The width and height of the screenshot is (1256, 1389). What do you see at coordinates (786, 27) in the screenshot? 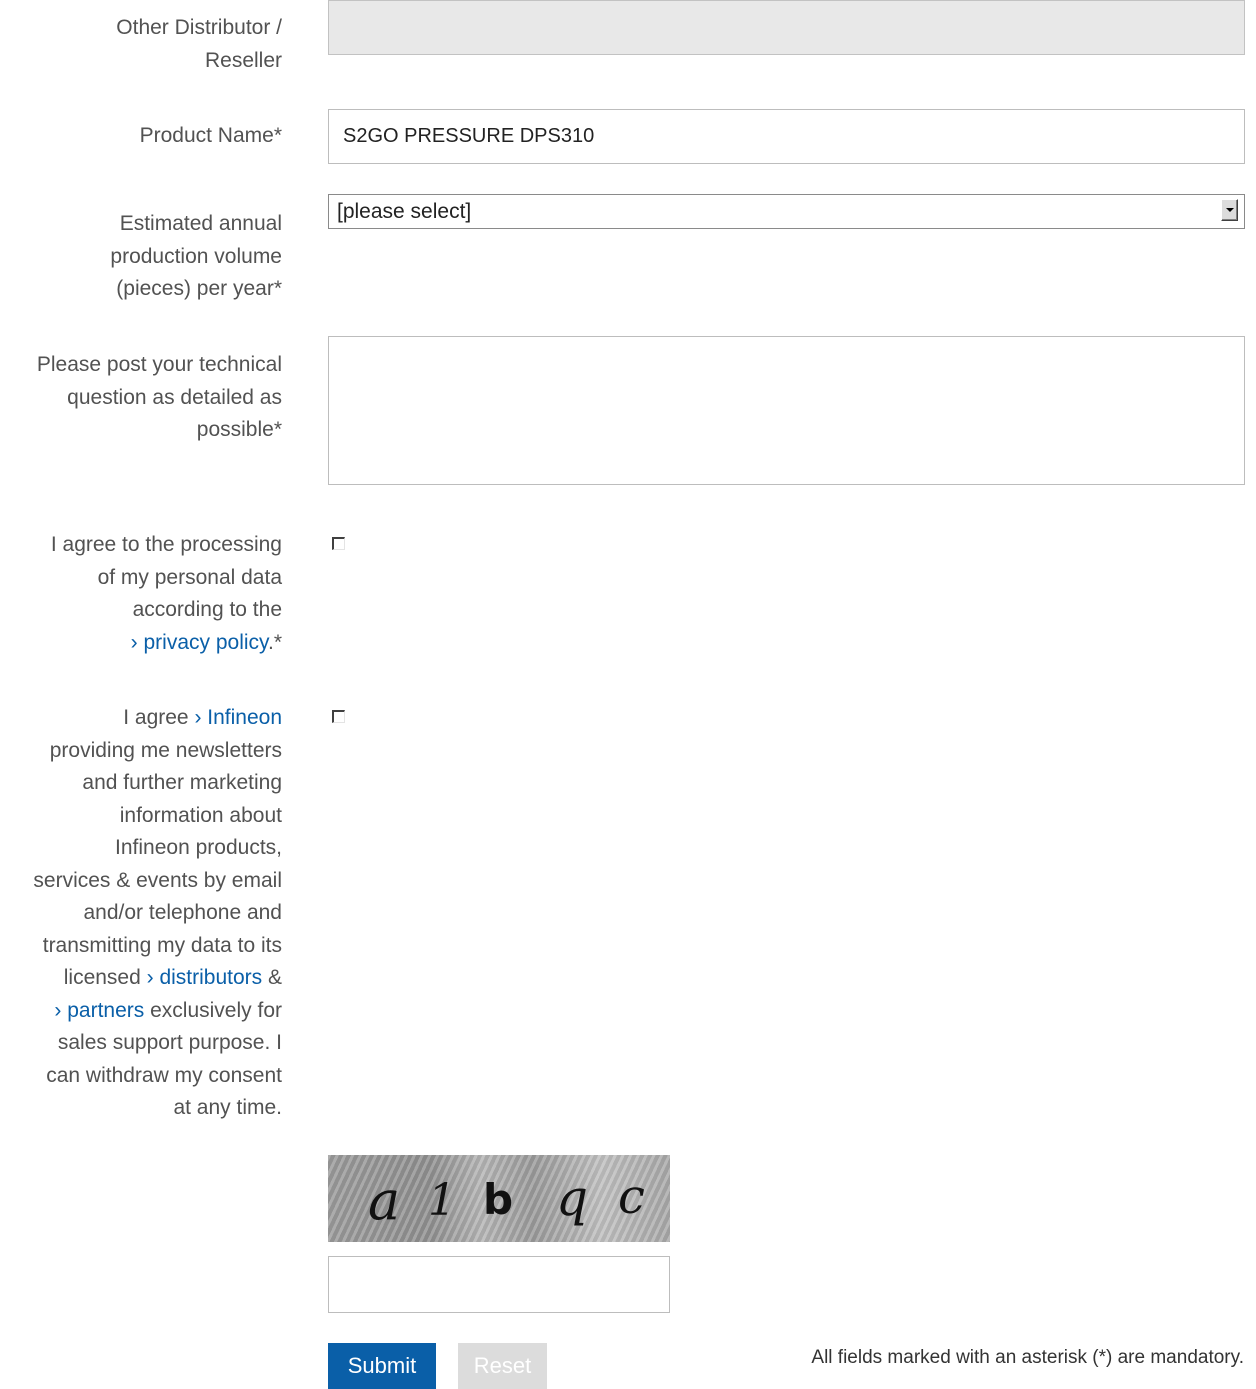
I see `other-distributor-input` at bounding box center [786, 27].